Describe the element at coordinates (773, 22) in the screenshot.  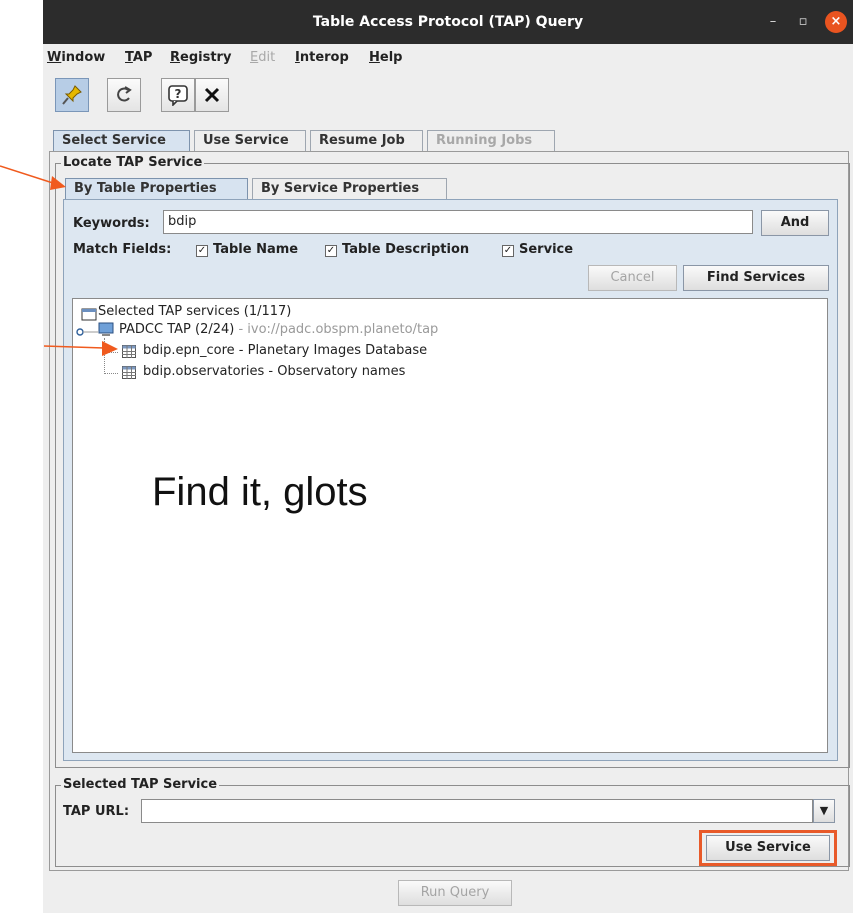
I see `minimize-icon: –` at that location.